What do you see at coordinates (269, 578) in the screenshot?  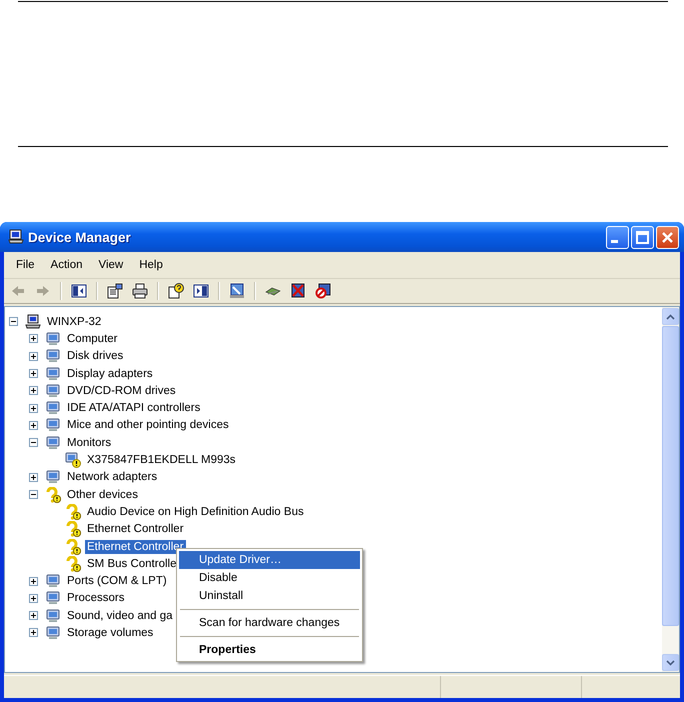 I see `menu-item: Disable` at bounding box center [269, 578].